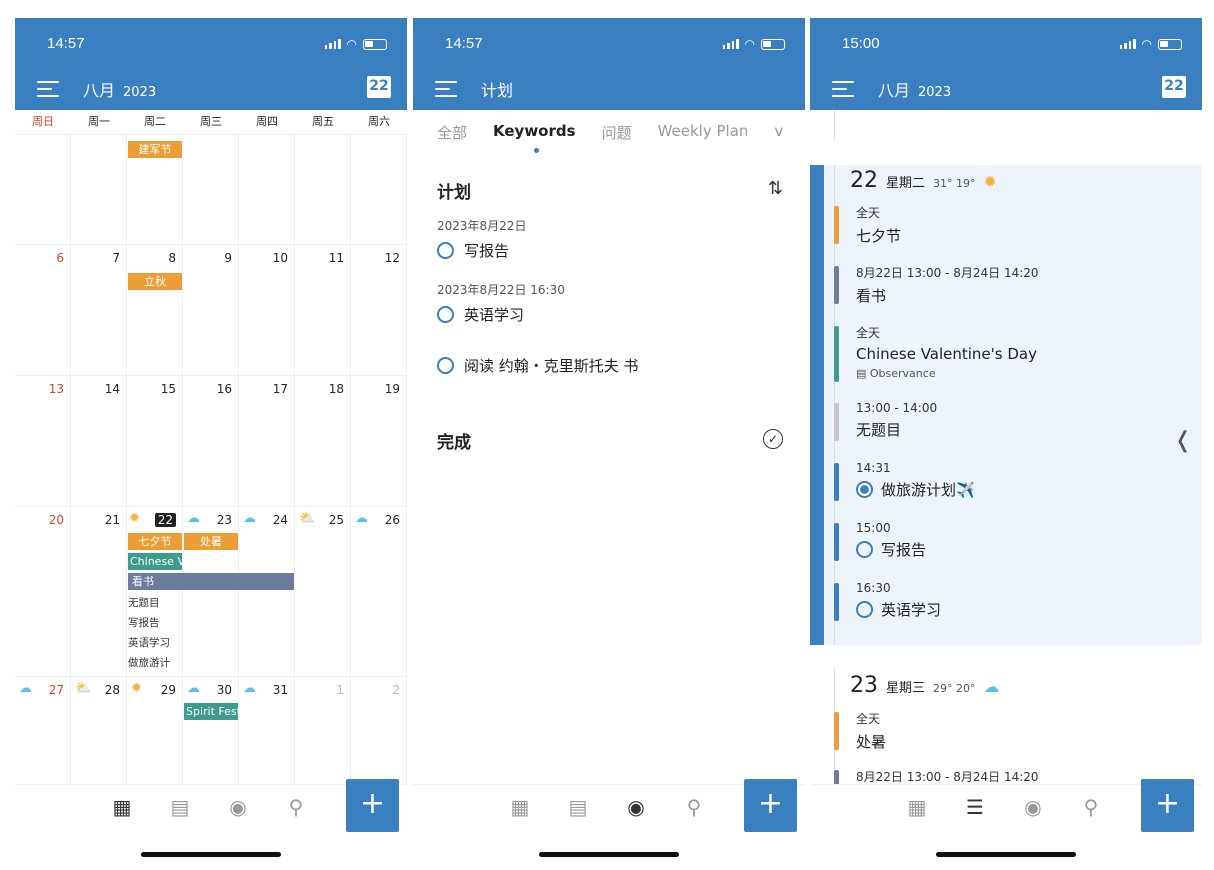  I want to click on day-cell: ☁ 31, so click(267, 736).